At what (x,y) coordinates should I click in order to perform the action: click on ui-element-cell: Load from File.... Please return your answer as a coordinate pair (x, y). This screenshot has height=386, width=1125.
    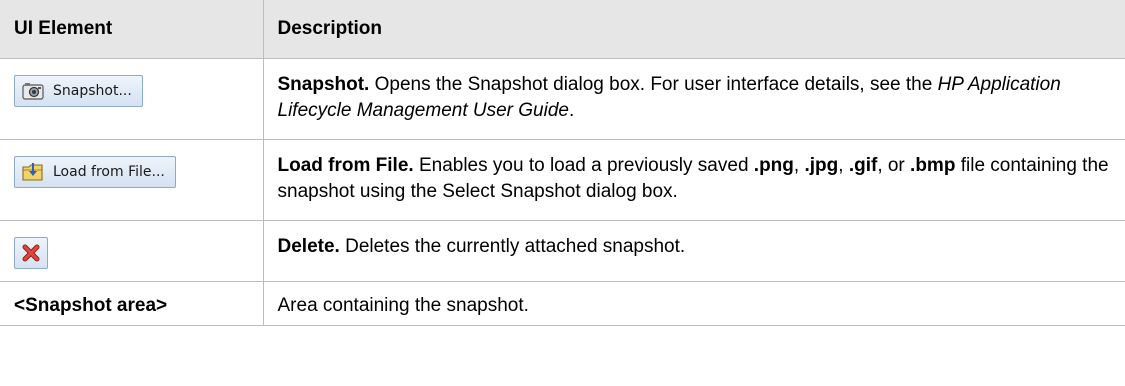
    Looking at the image, I should click on (132, 180).